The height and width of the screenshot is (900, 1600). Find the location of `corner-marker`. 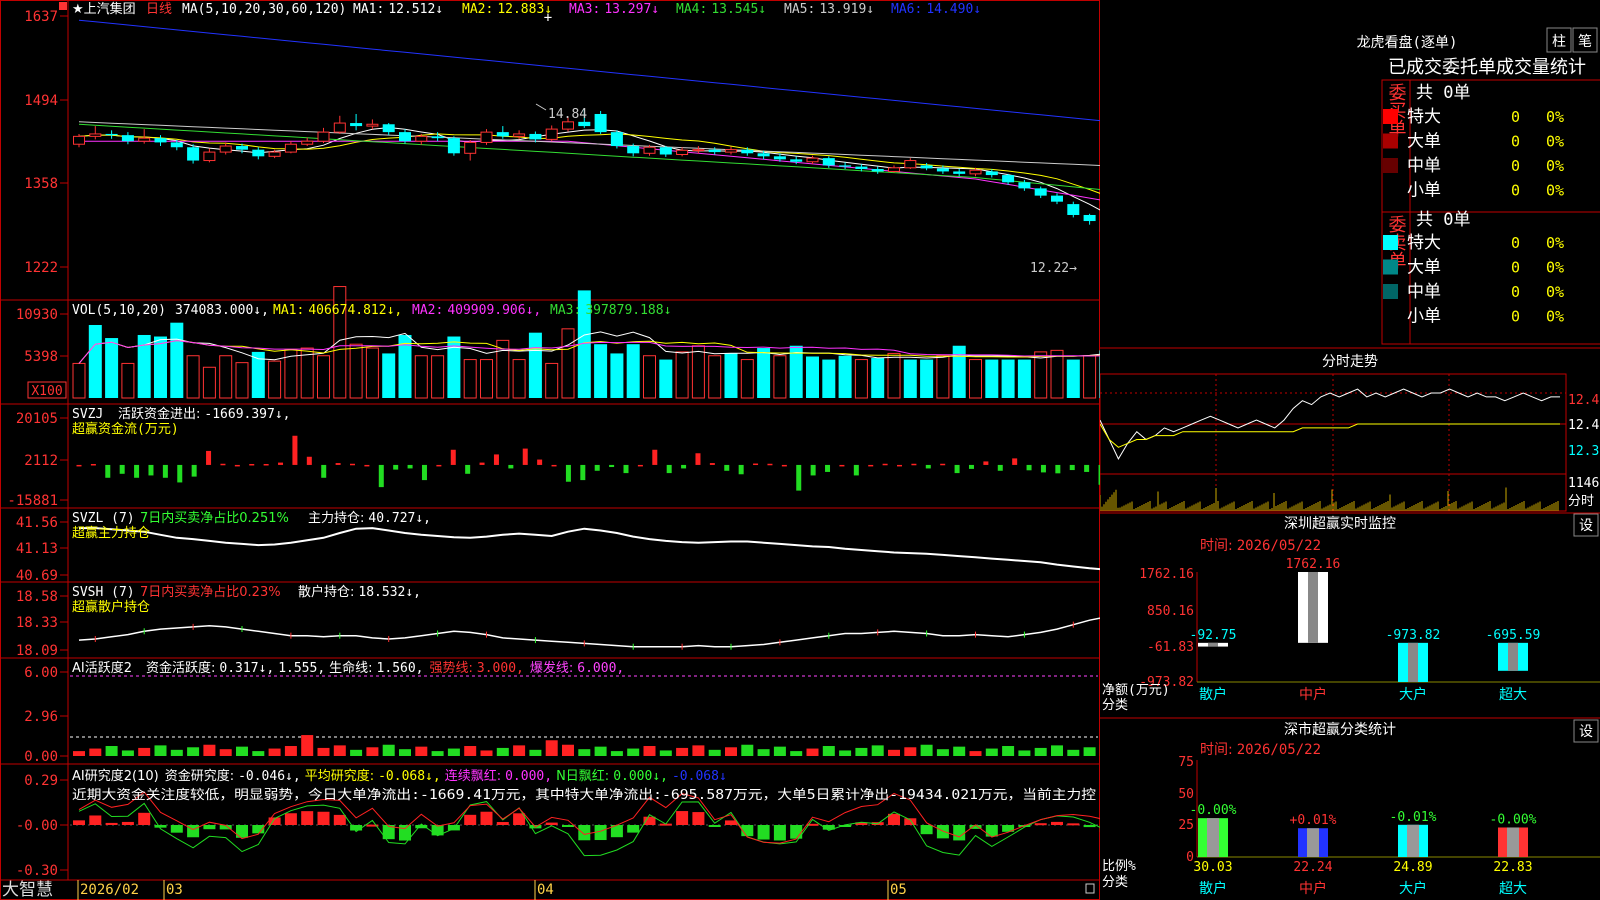

corner-marker is located at coordinates (63, 6).